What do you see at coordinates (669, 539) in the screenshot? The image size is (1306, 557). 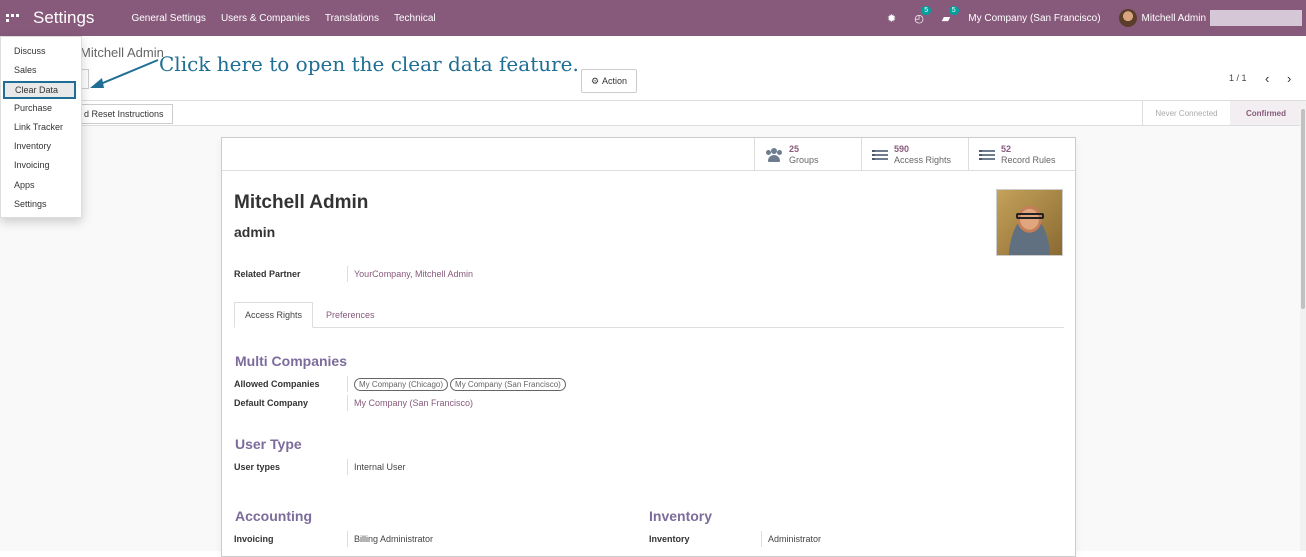 I see `inventory-label: Inventory` at bounding box center [669, 539].